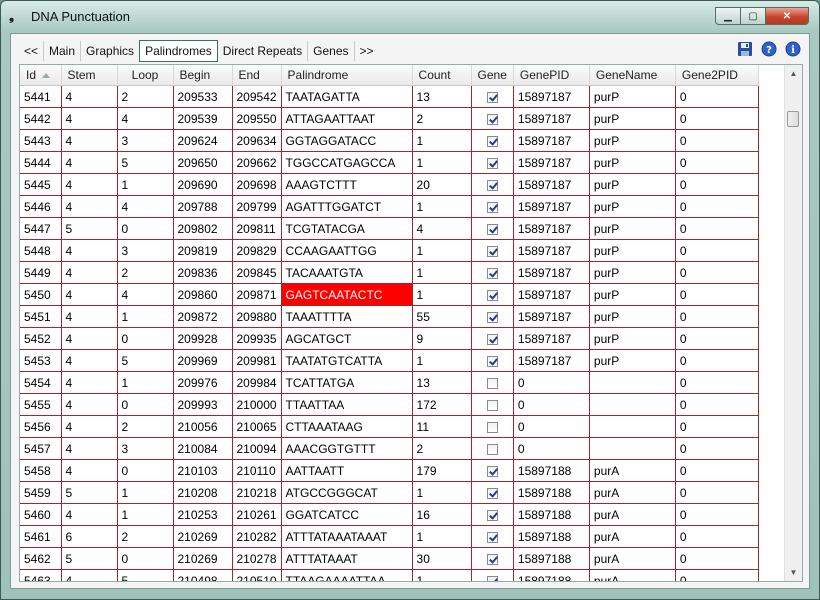 The height and width of the screenshot is (600, 820). Describe the element at coordinates (717, 75) in the screenshot. I see `col-header-gene2pid: Gene2PID` at that location.